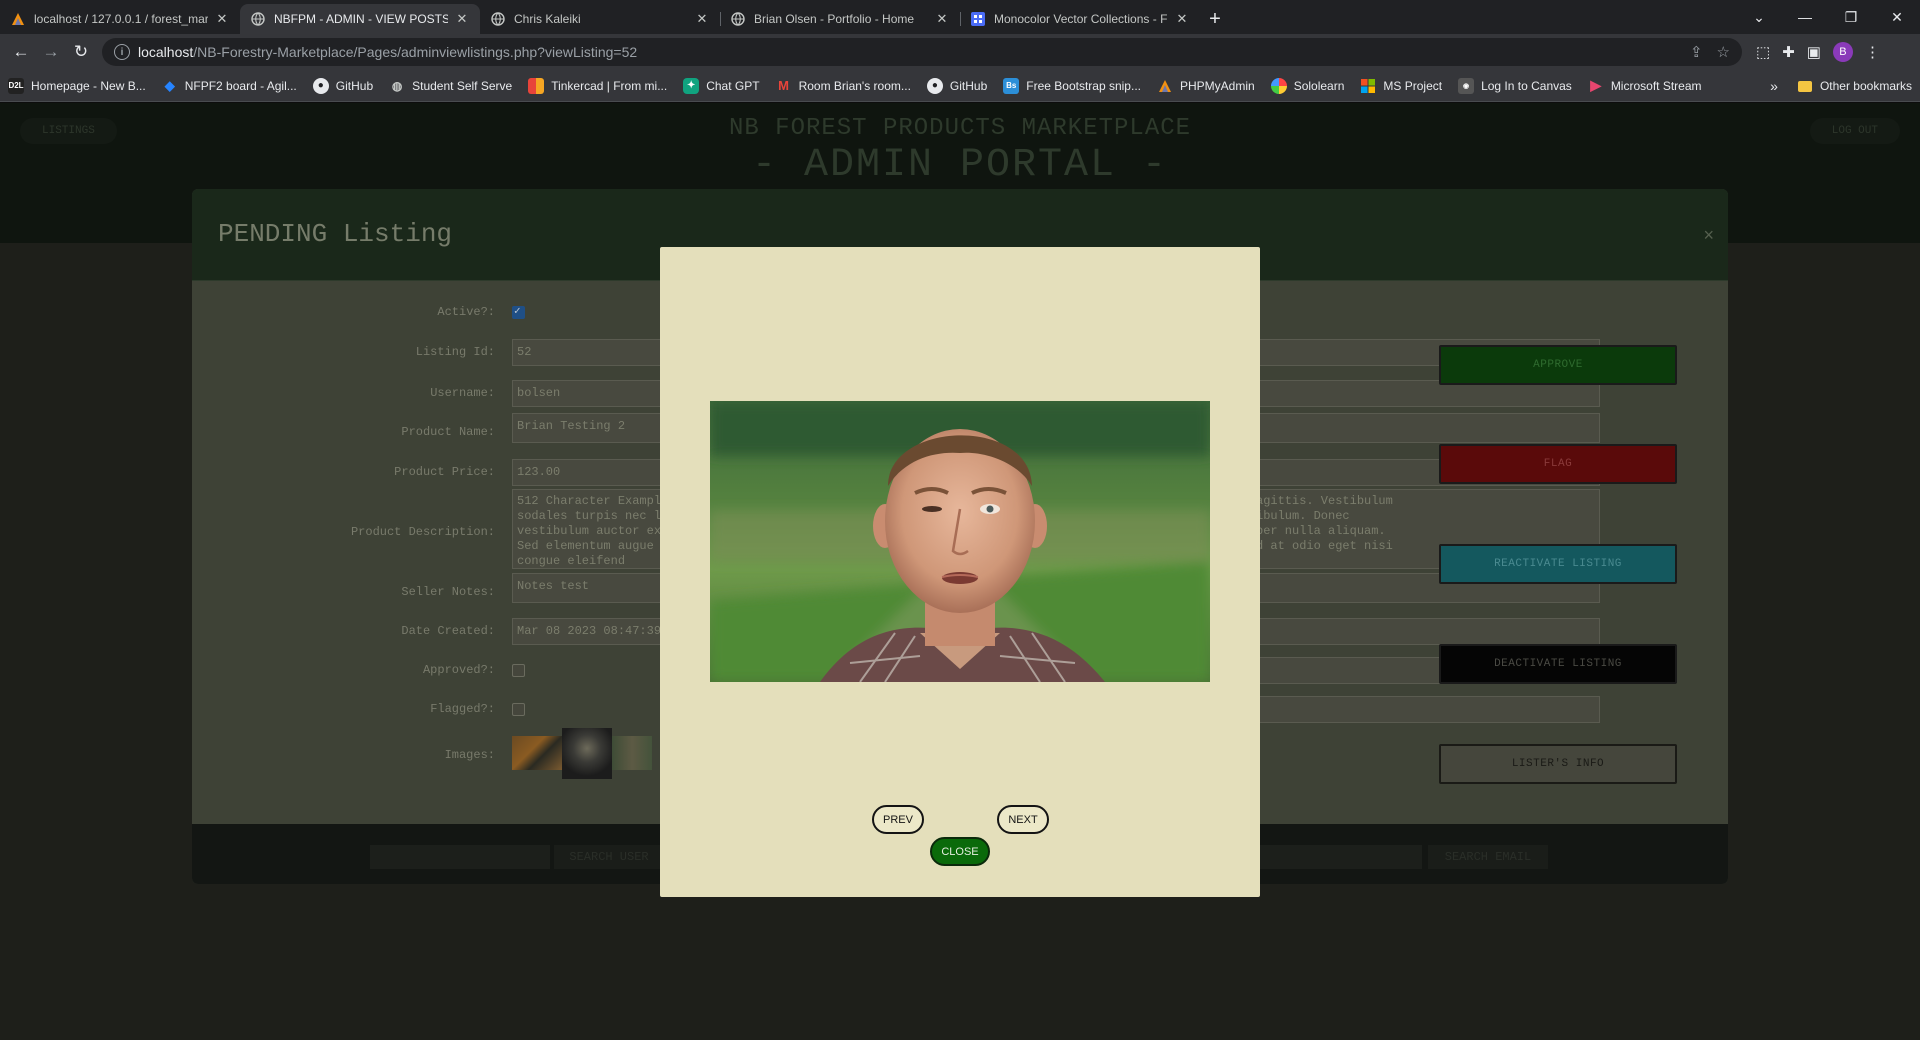 The height and width of the screenshot is (1040, 1920). I want to click on info-icon: i, so click(122, 52).